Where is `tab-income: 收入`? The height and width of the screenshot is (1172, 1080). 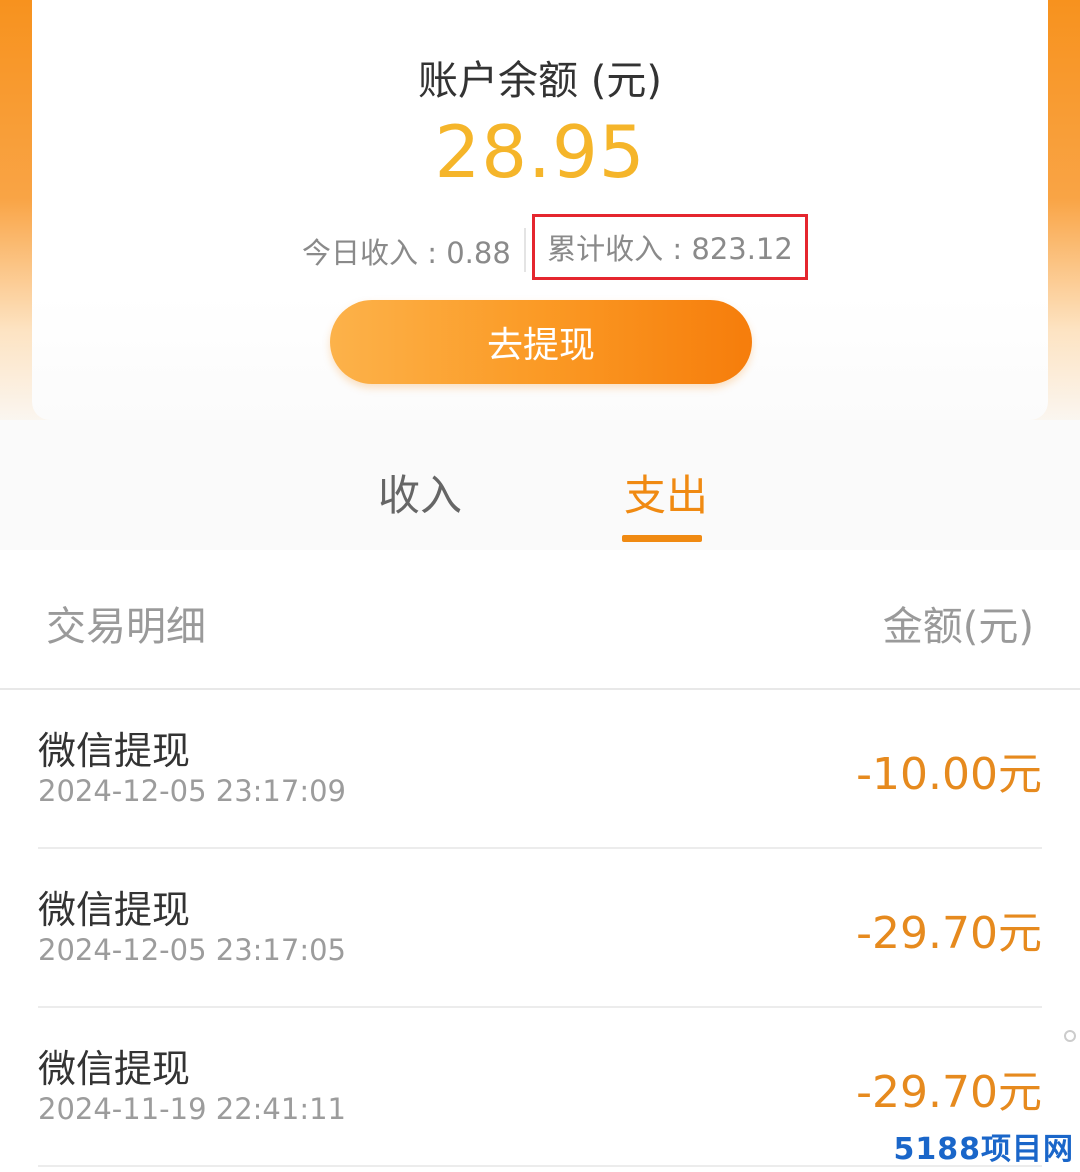
tab-income: 收入 is located at coordinates (420, 492).